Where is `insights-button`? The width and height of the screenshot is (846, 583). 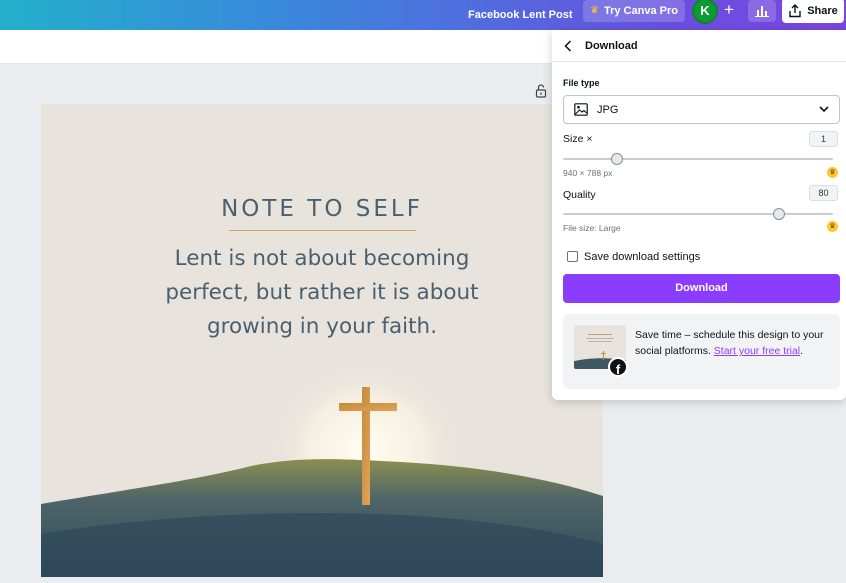
insights-button is located at coordinates (762, 11).